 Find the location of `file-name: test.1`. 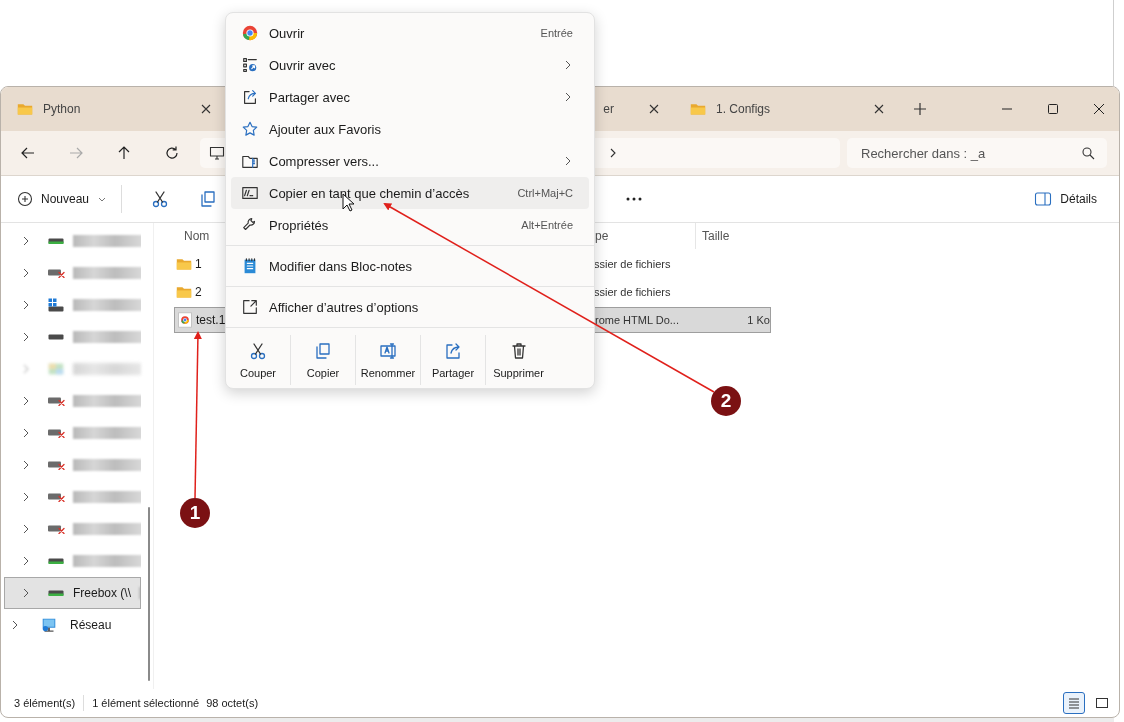

file-name: test.1 is located at coordinates (211, 320).